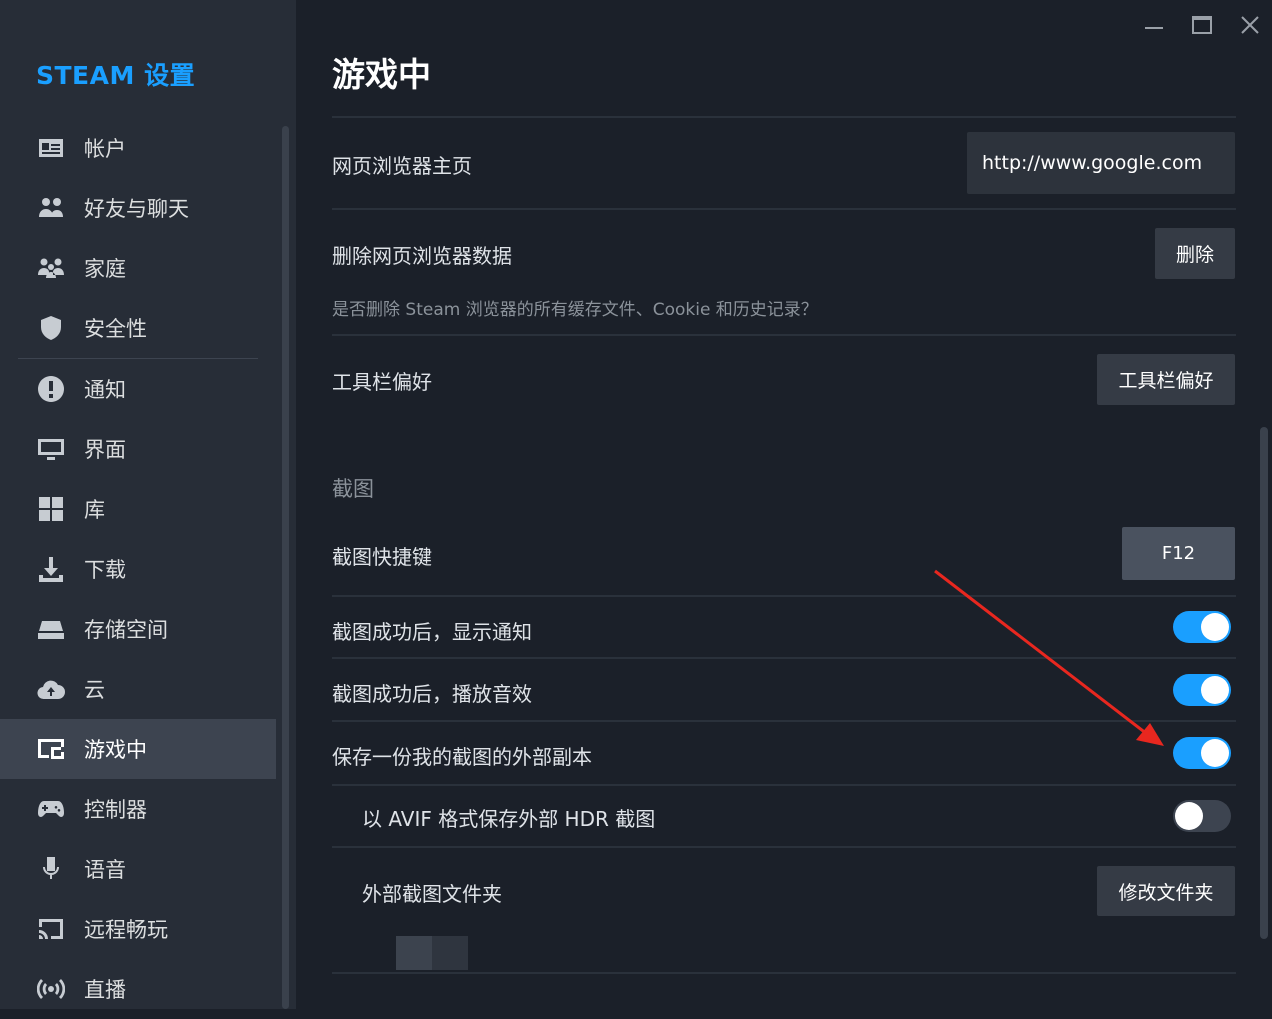  Describe the element at coordinates (51, 689) in the screenshot. I see `cloud-icon` at that location.